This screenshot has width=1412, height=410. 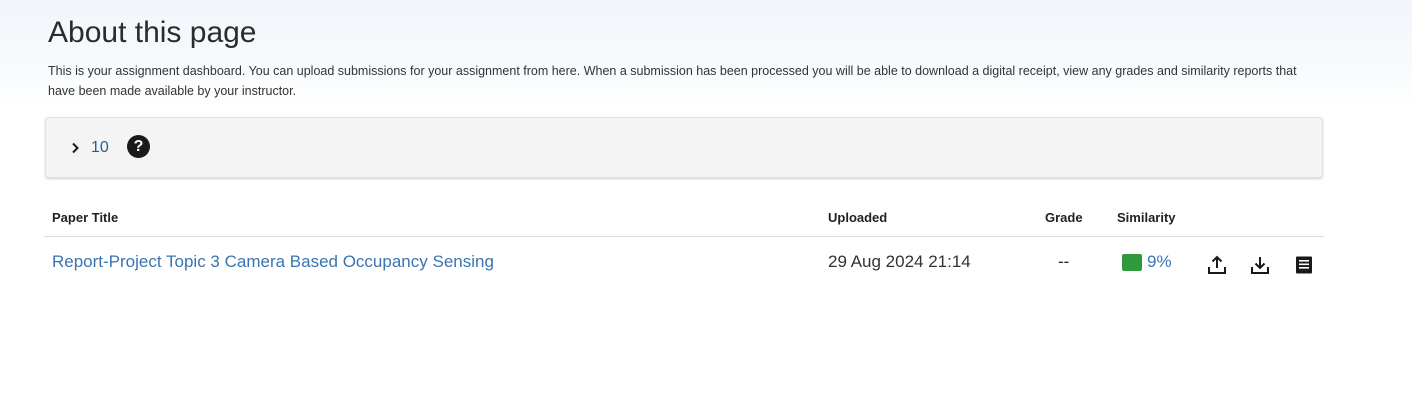 I want to click on header-paper-title: Paper Title, so click(x=85, y=217).